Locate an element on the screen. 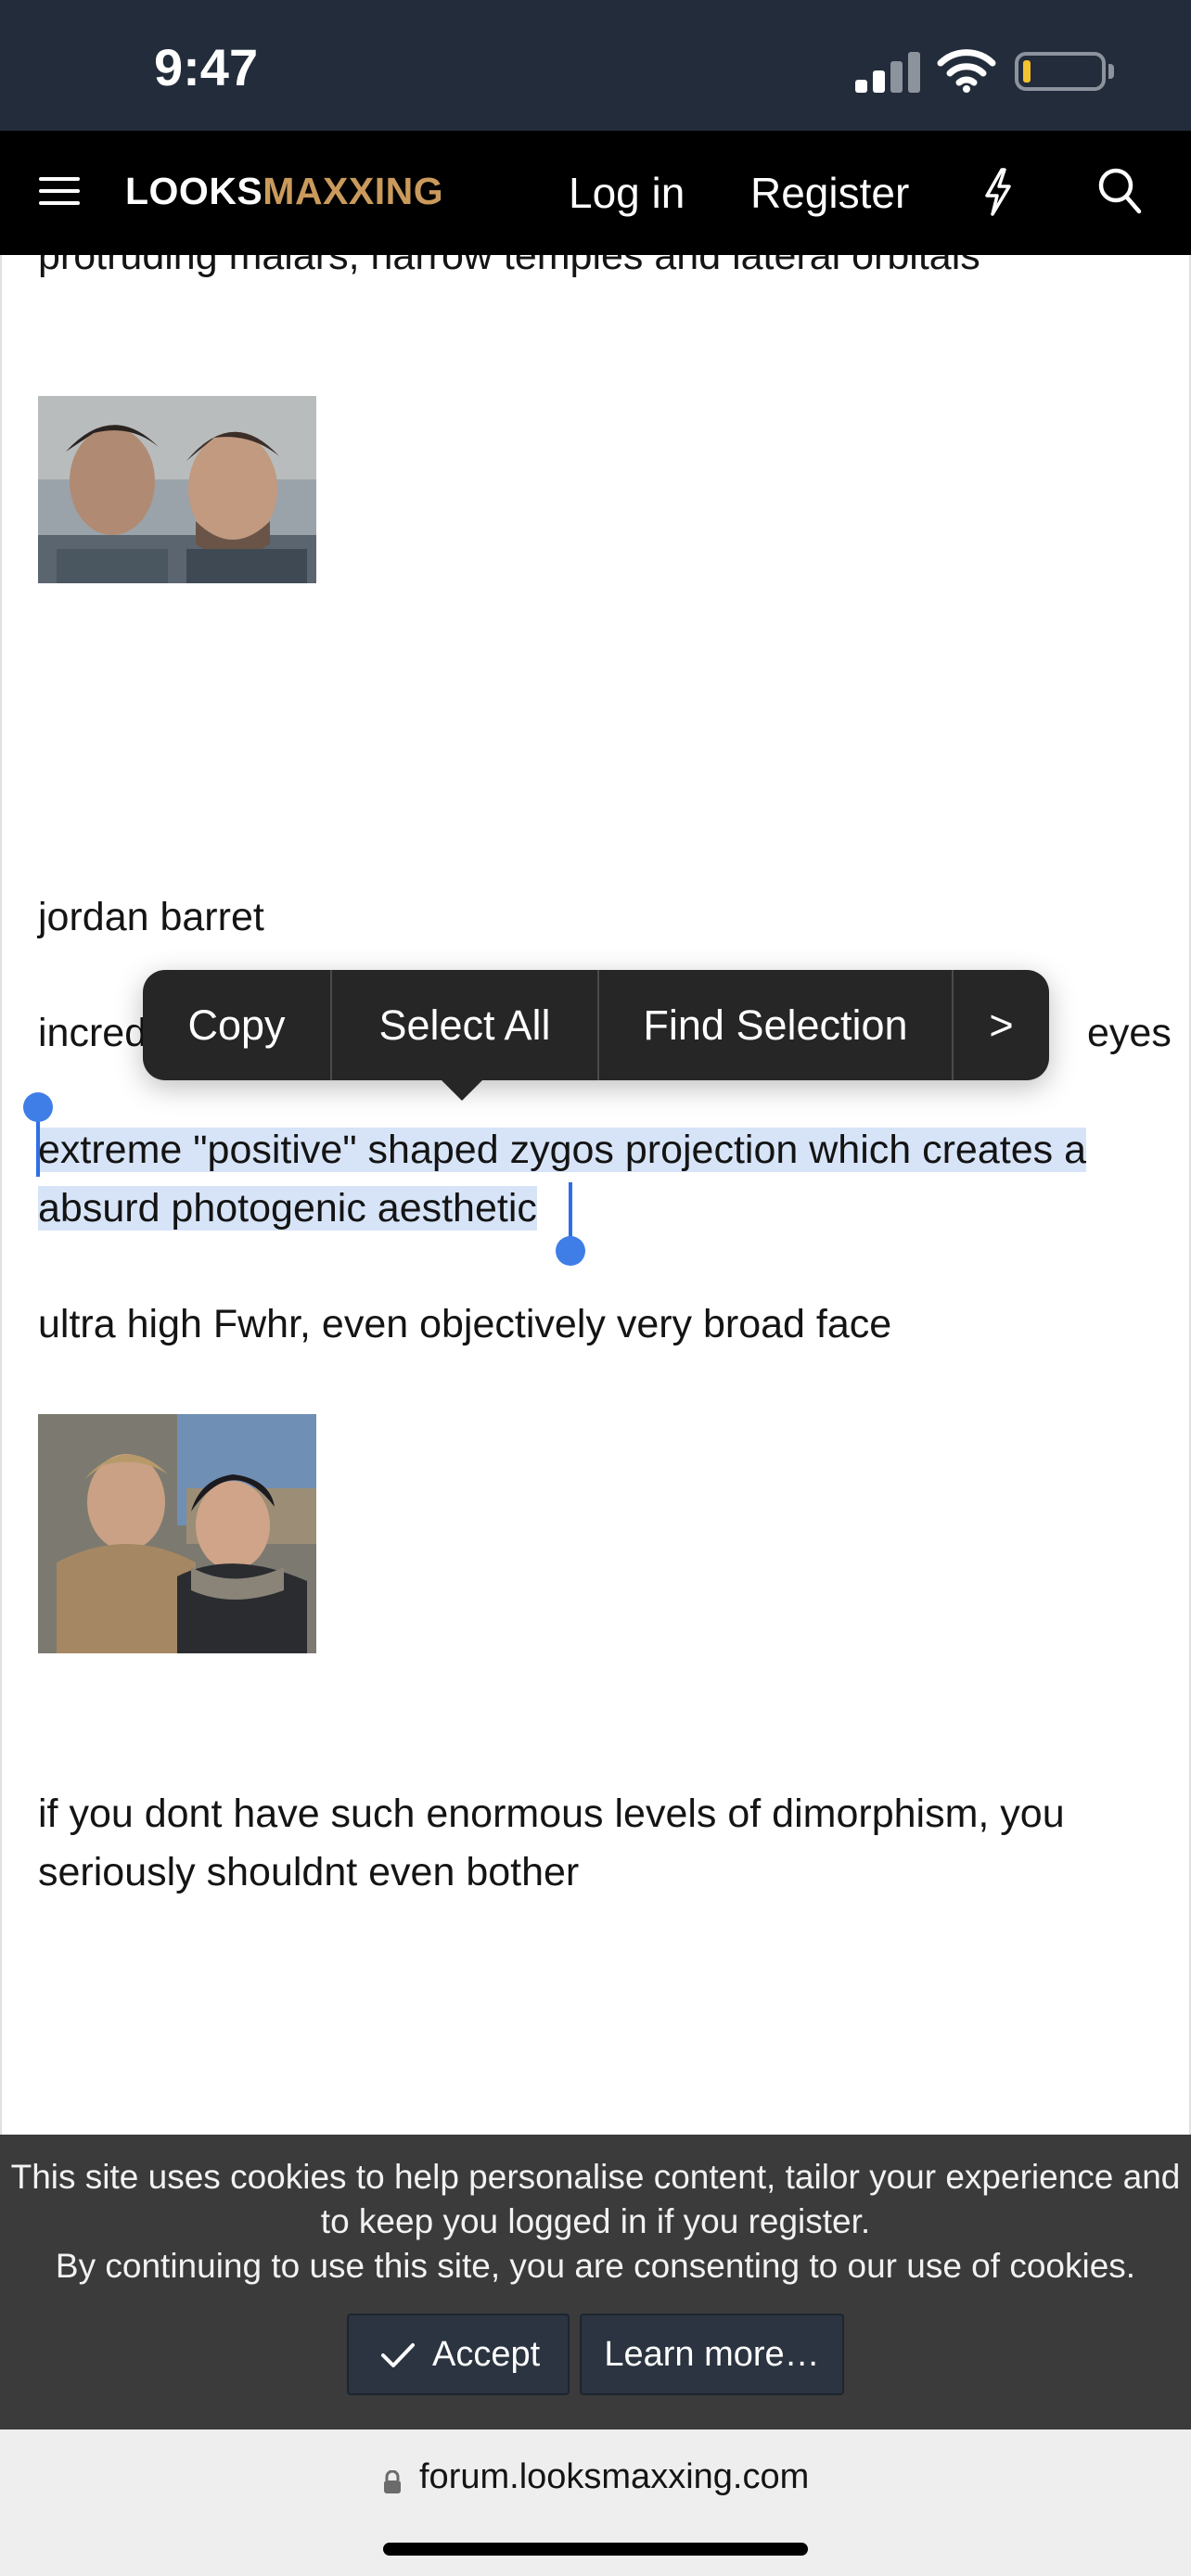 The height and width of the screenshot is (2576, 1191). selected-text-span-2: absurd photogenic aesthetic is located at coordinates (287, 1209).